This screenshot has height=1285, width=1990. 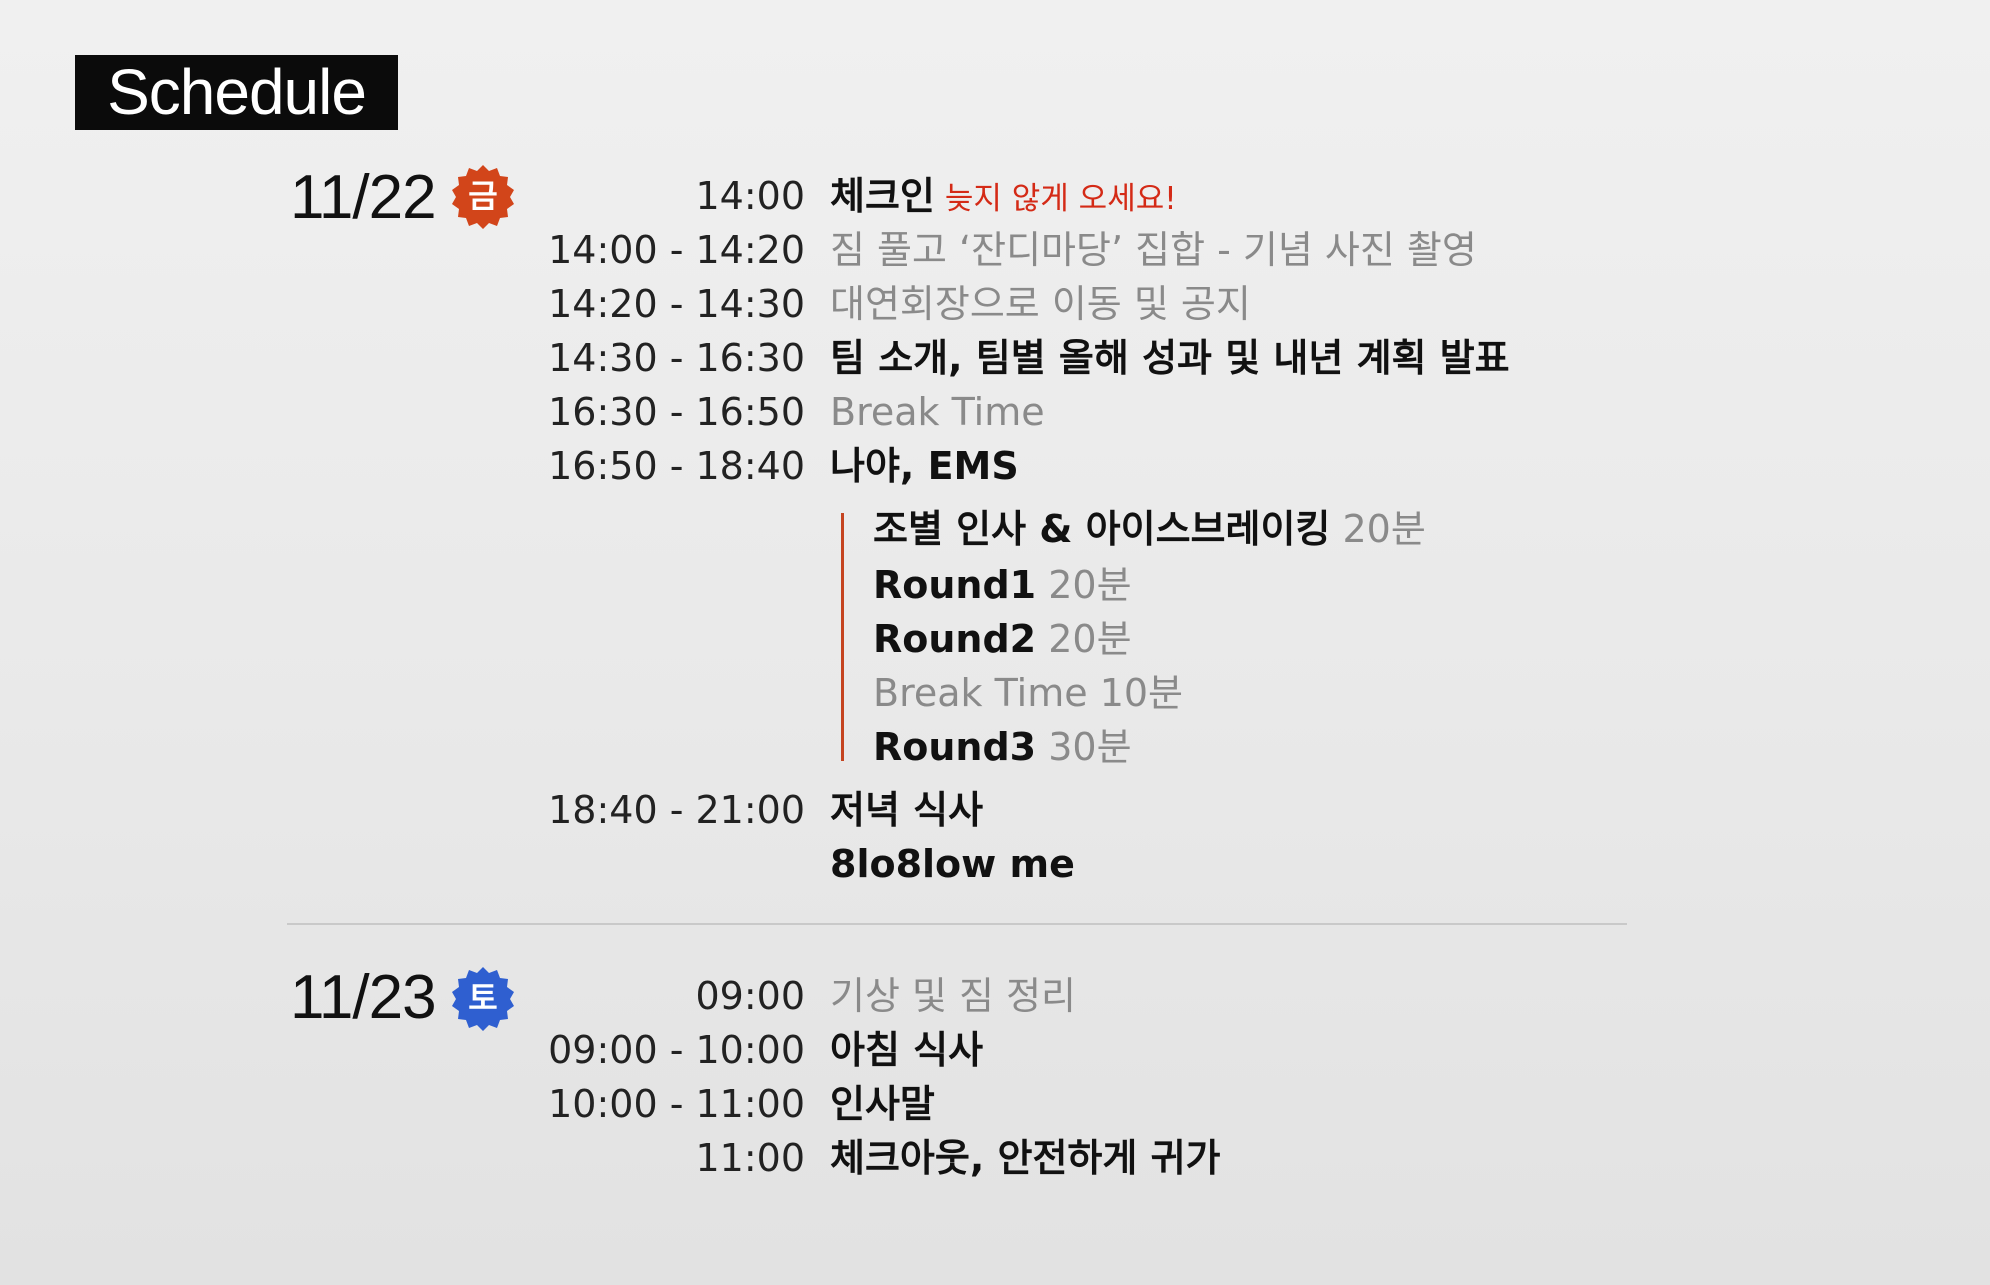 I want to click on day1-item-4: 16:30 - 16:50 Break Time, so click(x=995, y=412).